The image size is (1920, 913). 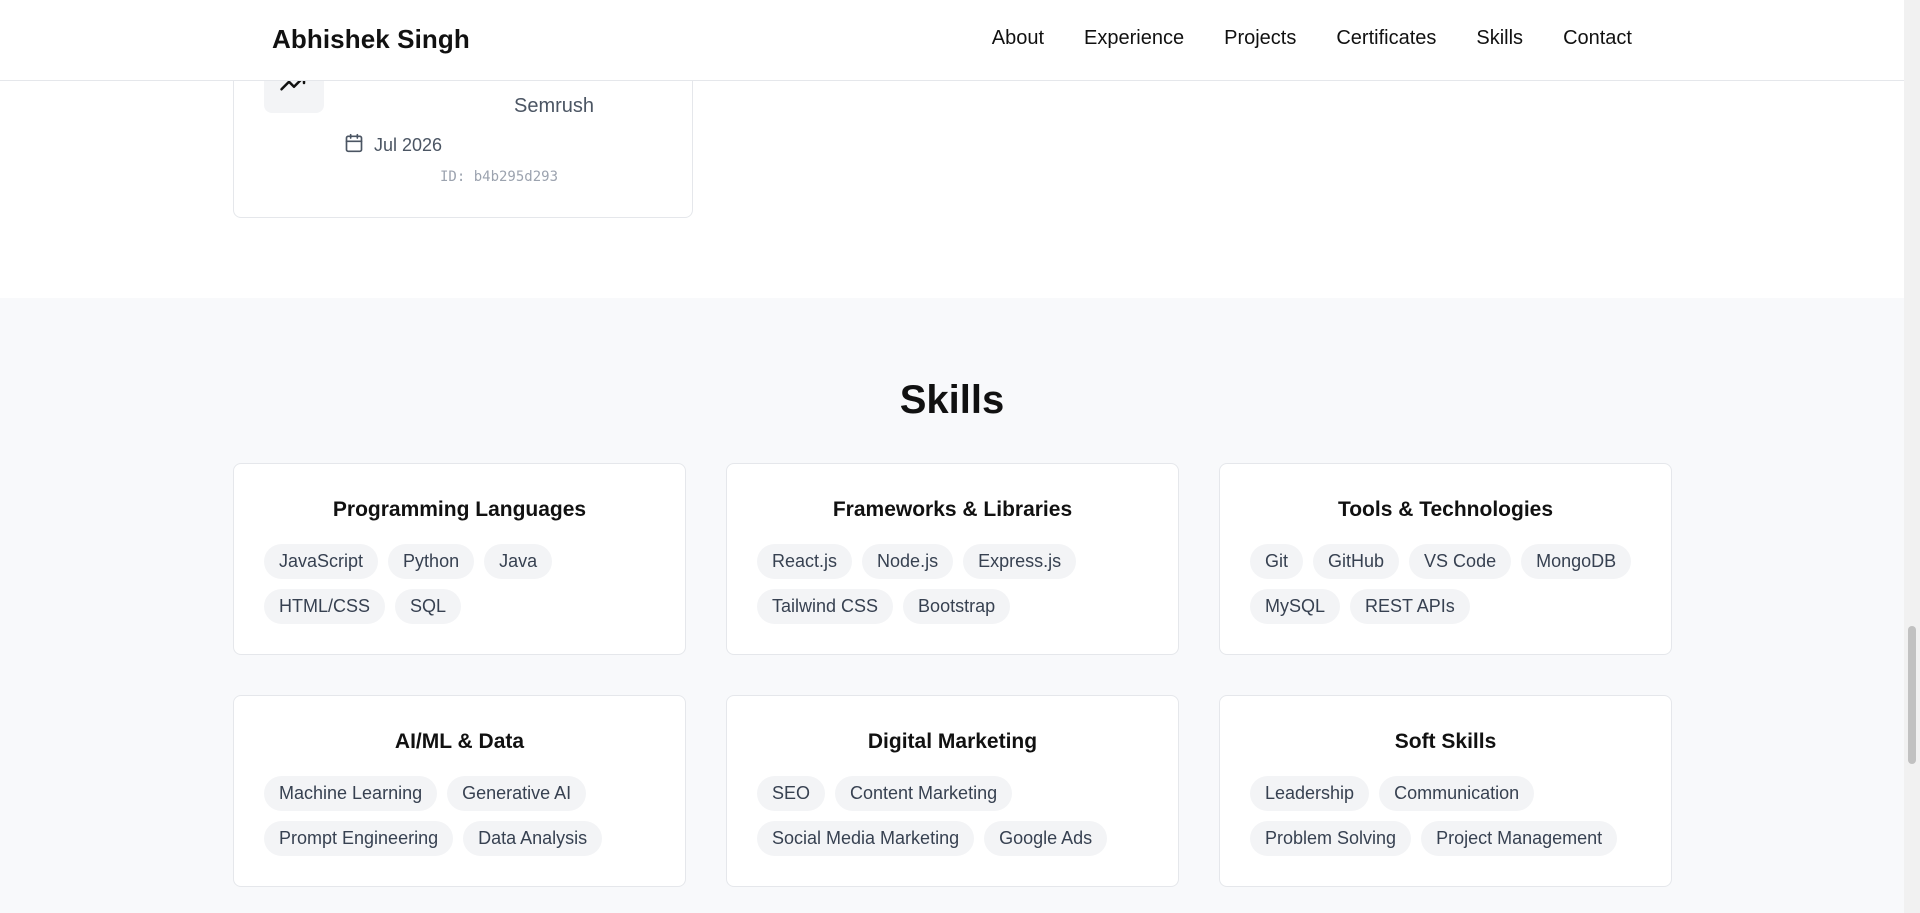 What do you see at coordinates (1912, 695) in the screenshot?
I see `scrollbar-thumb` at bounding box center [1912, 695].